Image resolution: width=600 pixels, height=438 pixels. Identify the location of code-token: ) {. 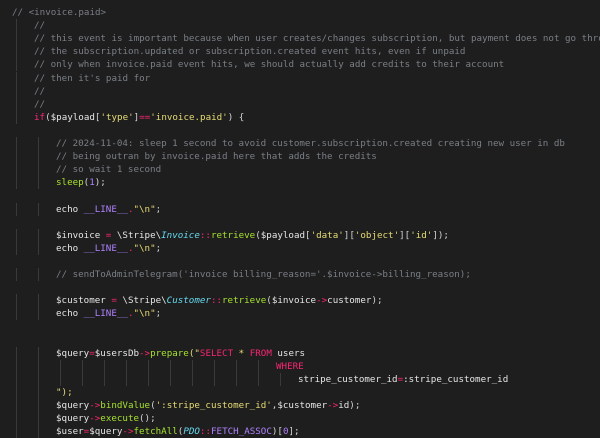
(236, 117).